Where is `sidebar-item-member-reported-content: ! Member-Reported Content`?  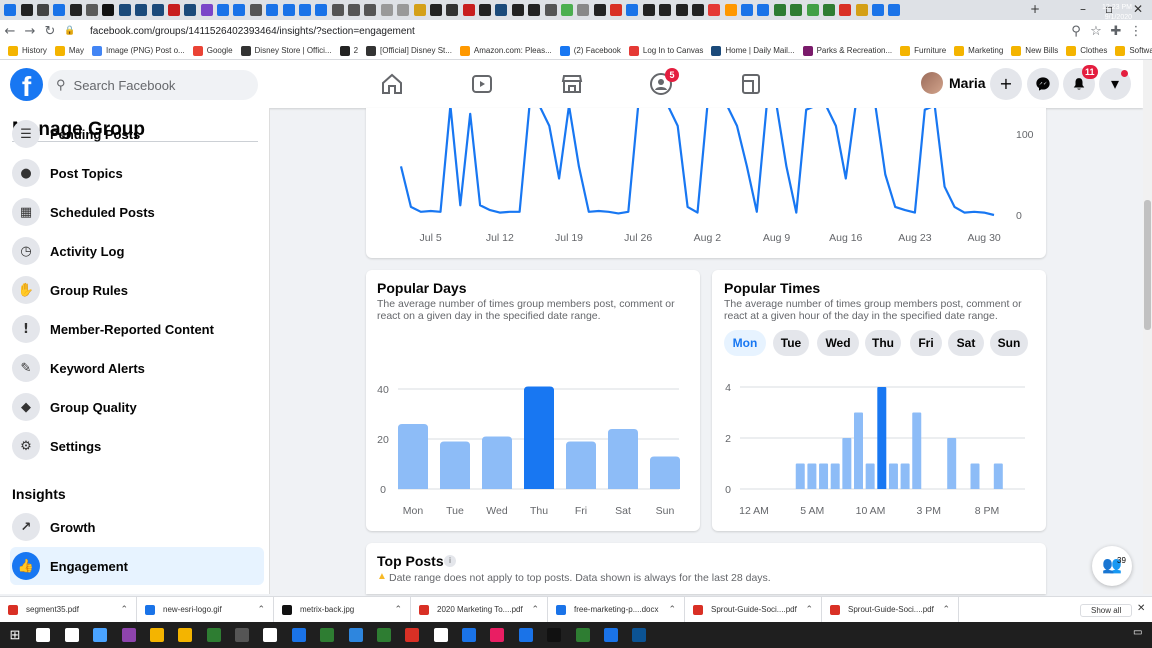
sidebar-item-member-reported-content: ! Member-Reported Content is located at coordinates (137, 329).